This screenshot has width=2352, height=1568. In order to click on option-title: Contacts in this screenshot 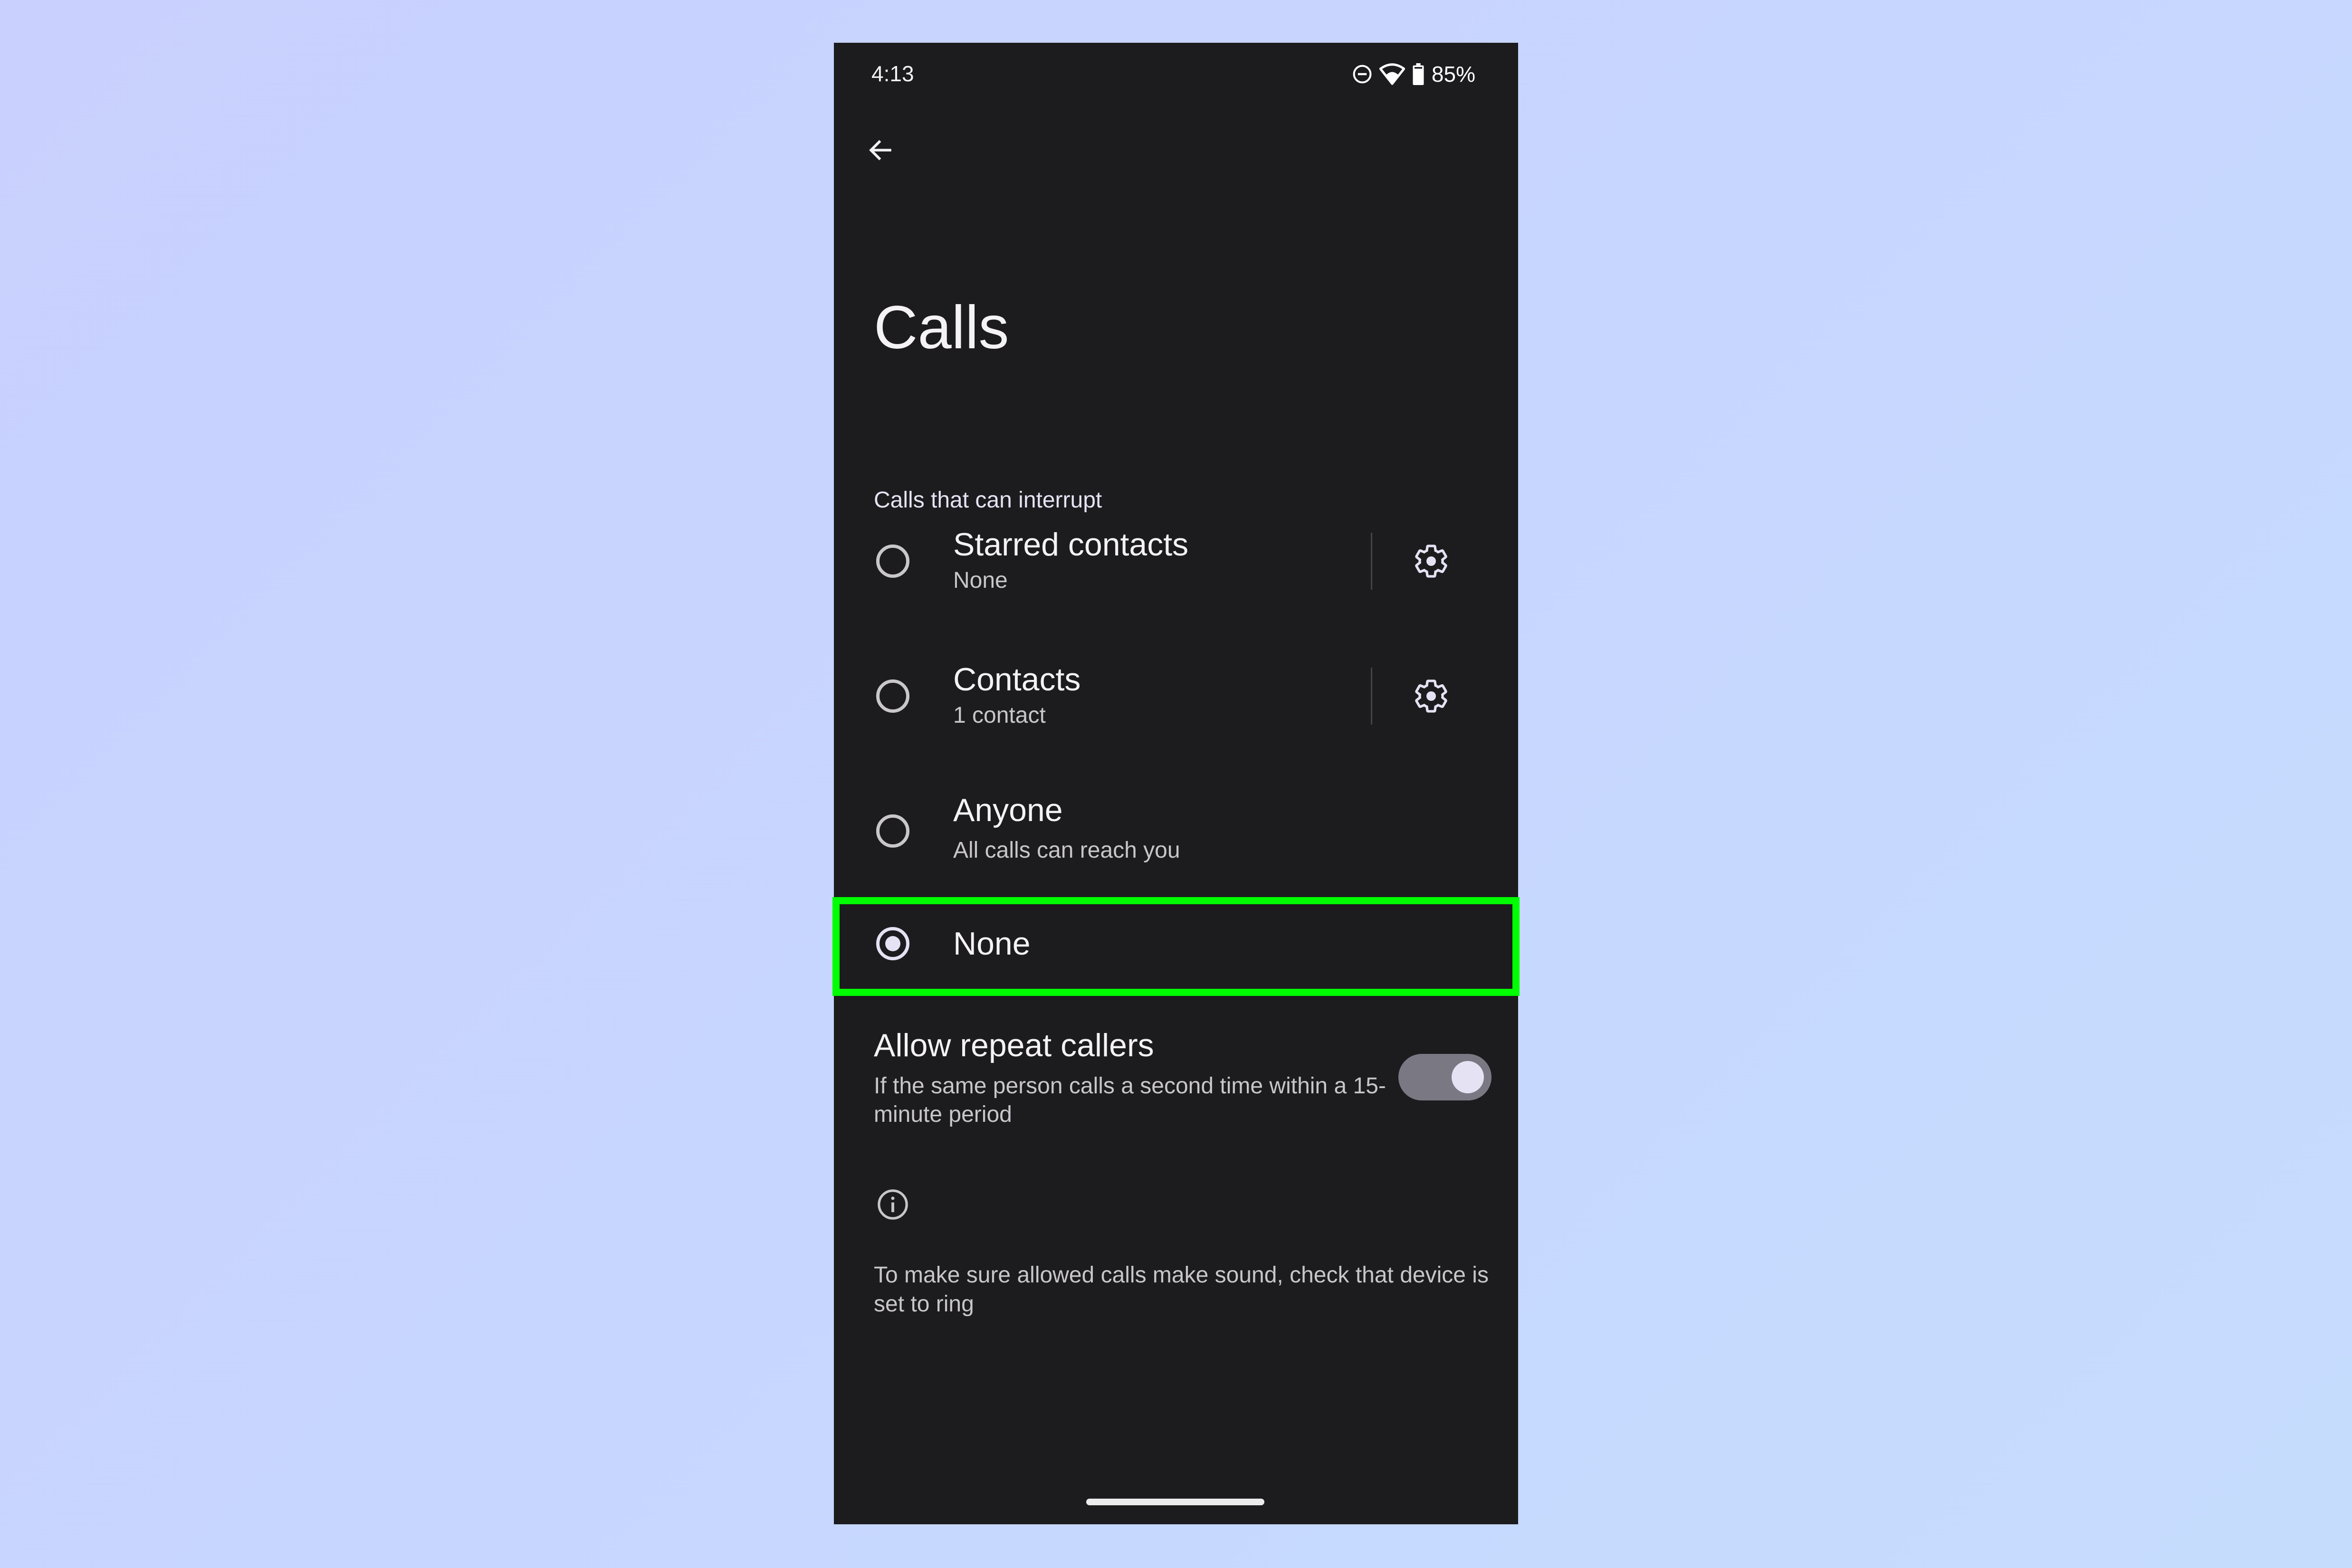, I will do `click(1017, 679)`.